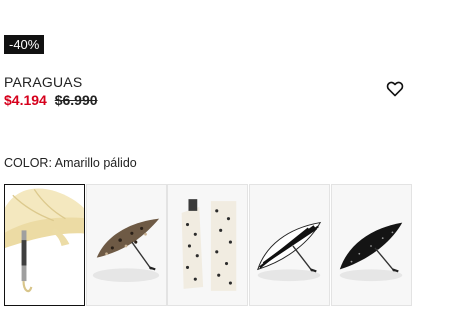 This screenshot has width=475, height=334. What do you see at coordinates (51, 100) in the screenshot?
I see `price-block: $4.194 $6.990` at bounding box center [51, 100].